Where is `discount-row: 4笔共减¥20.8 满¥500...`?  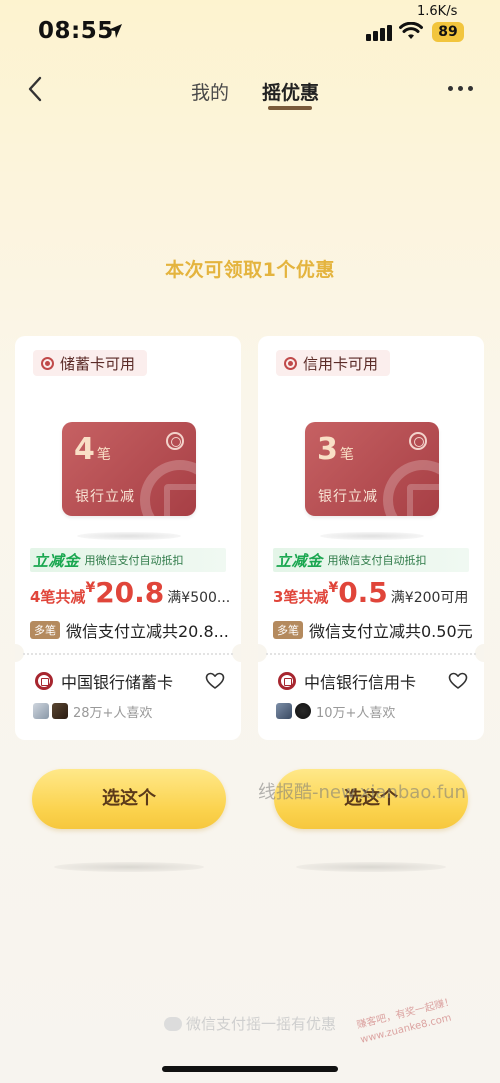
discount-row: 4笔共减¥20.8 满¥500... is located at coordinates (132, 594).